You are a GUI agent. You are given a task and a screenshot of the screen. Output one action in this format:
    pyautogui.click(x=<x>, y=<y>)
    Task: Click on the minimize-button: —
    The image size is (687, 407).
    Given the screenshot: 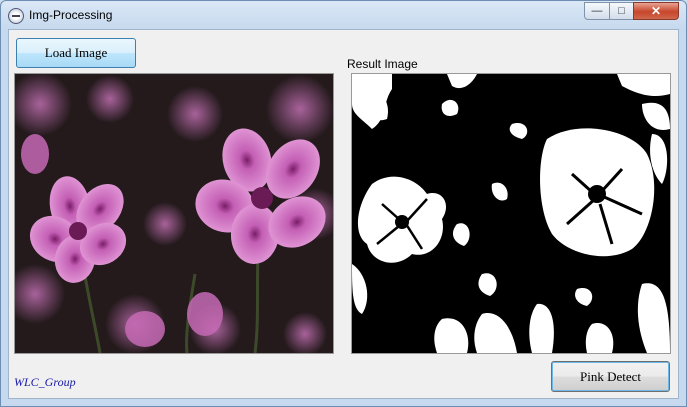 What is the action you would take?
    pyautogui.click(x=597, y=11)
    